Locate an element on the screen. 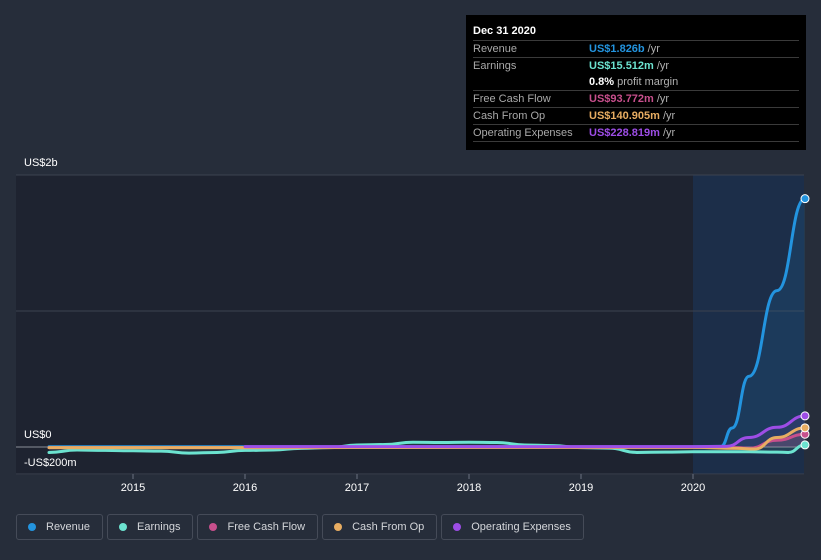  tooltip-row-label: Earnings is located at coordinates (495, 66).